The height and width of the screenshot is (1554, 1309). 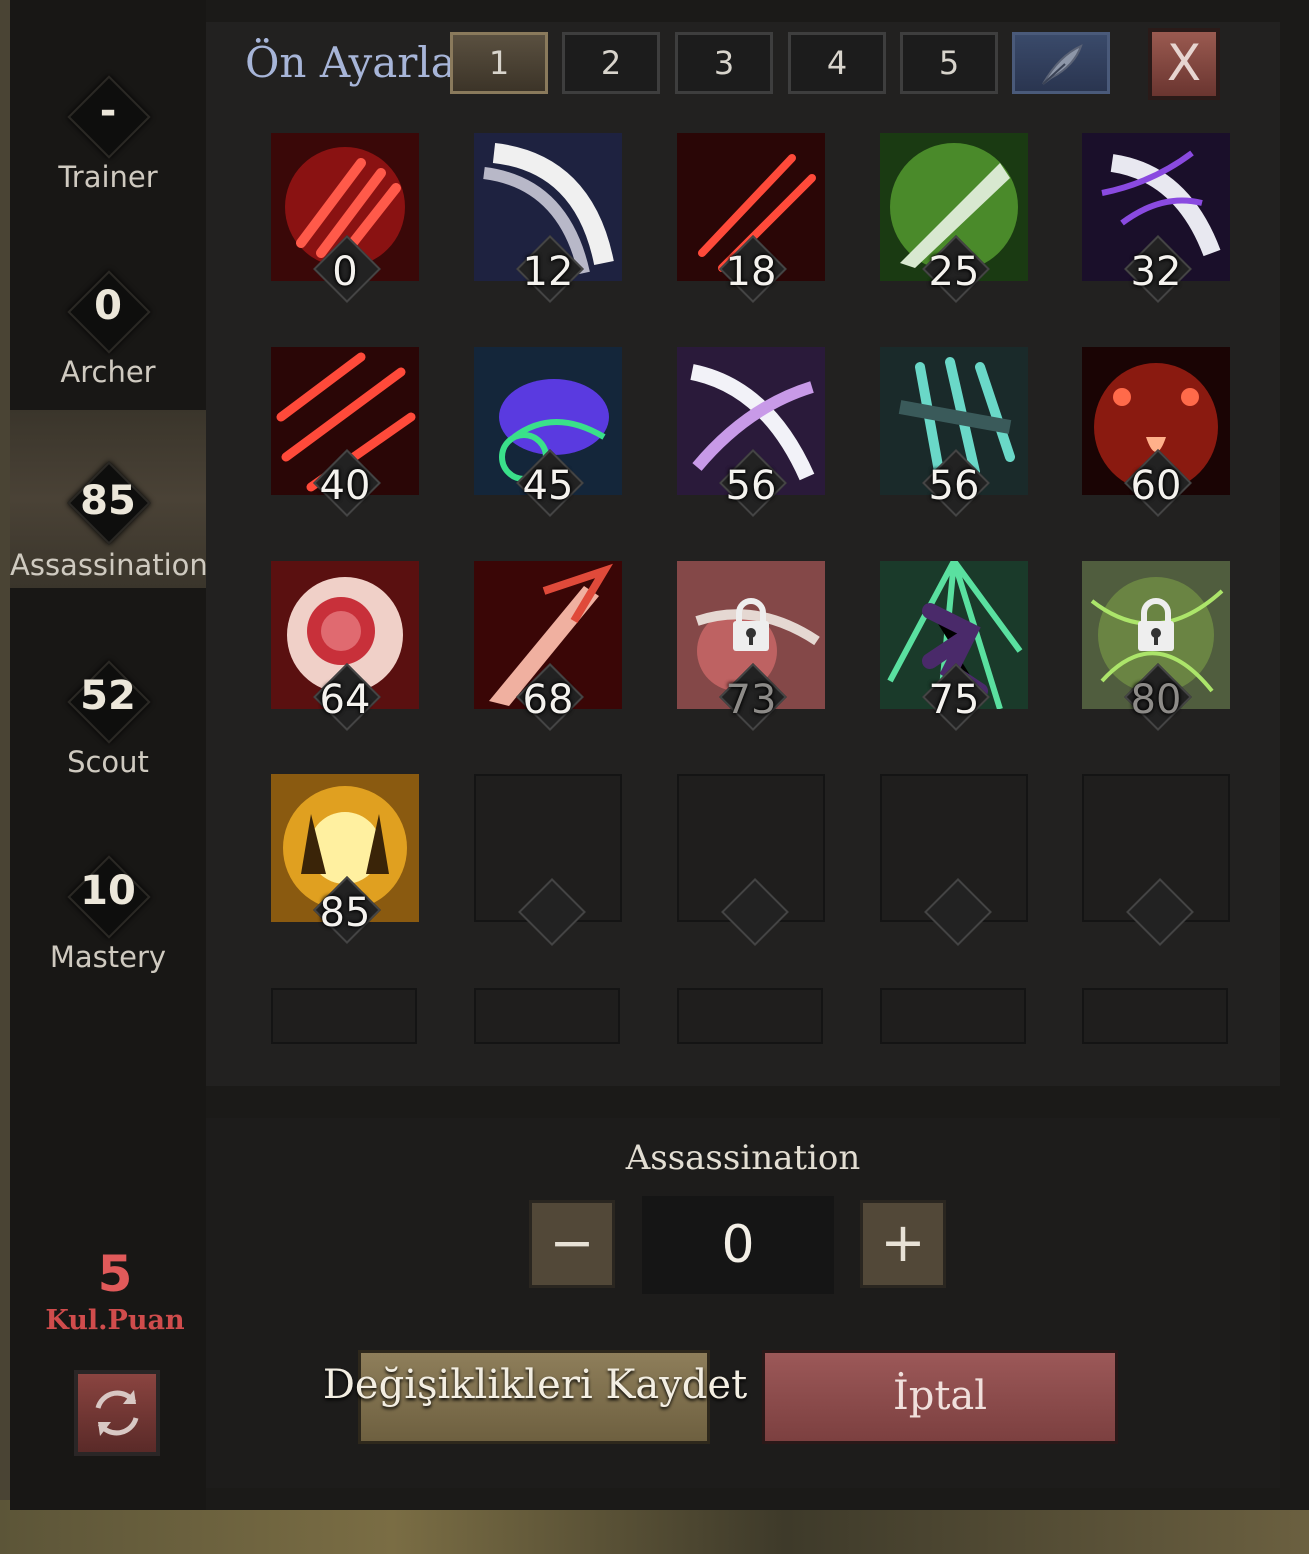 What do you see at coordinates (751, 700) in the screenshot?
I see `skill-level: 73` at bounding box center [751, 700].